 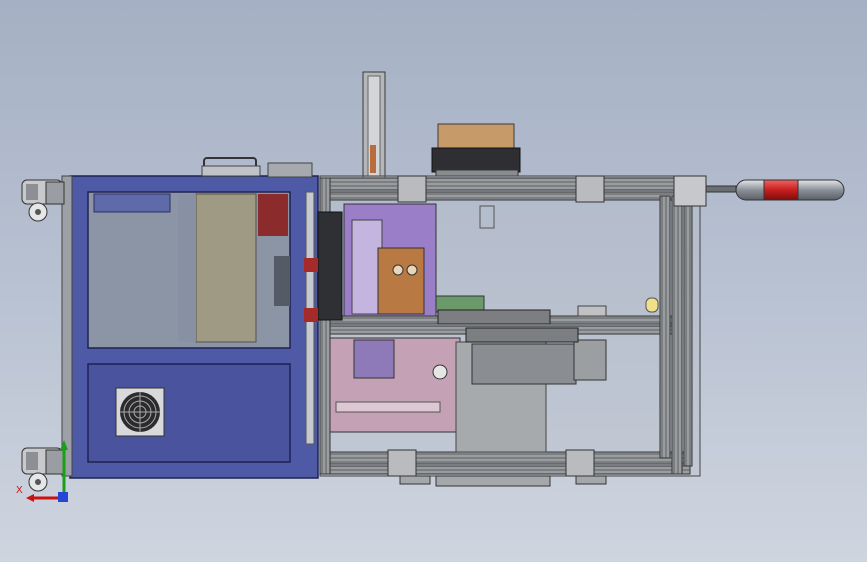 What do you see at coordinates (476, 150) in the screenshot?
I see `top-motor-box` at bounding box center [476, 150].